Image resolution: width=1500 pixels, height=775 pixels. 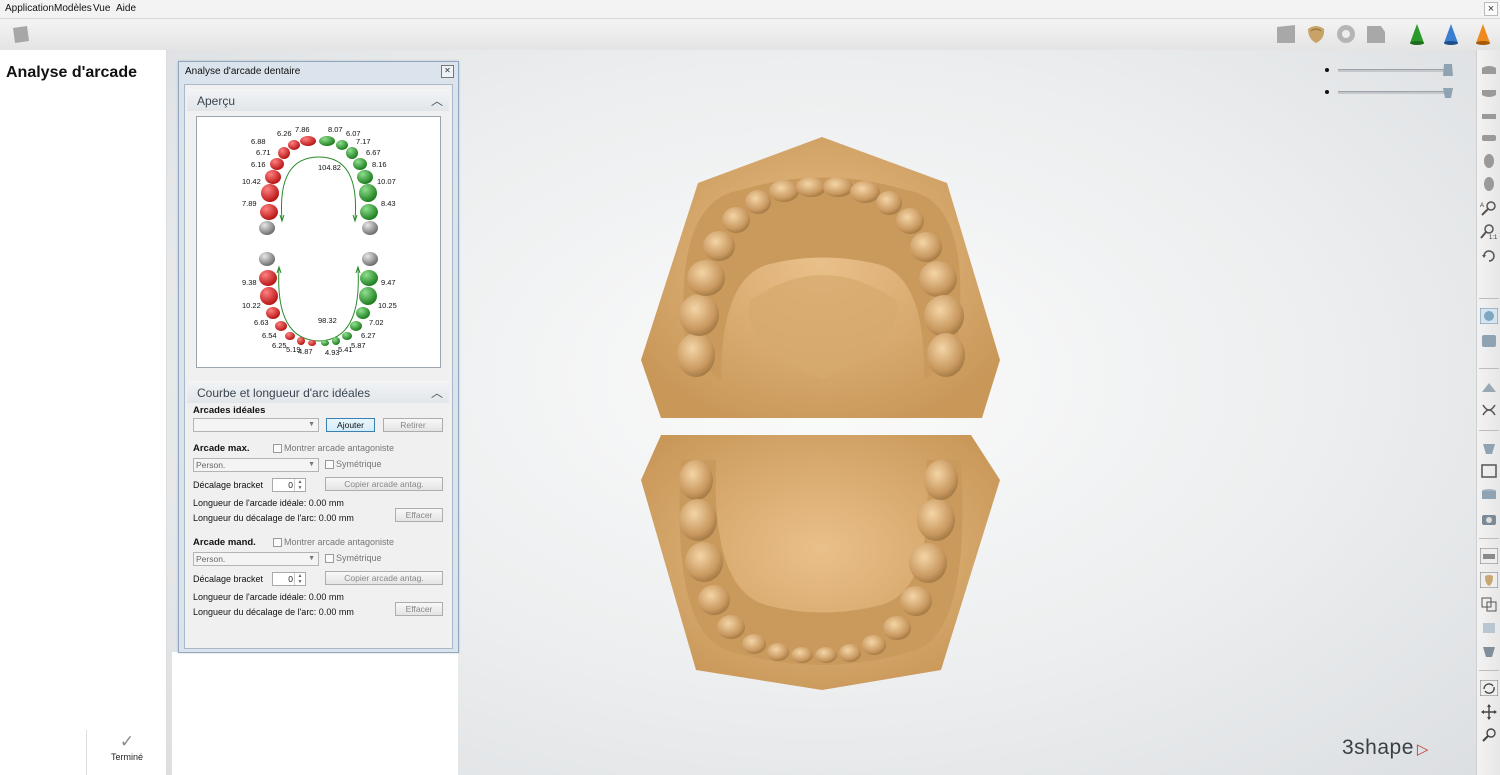 What do you see at coordinates (1489, 628) in the screenshot?
I see `transparent-icon` at bounding box center [1489, 628].